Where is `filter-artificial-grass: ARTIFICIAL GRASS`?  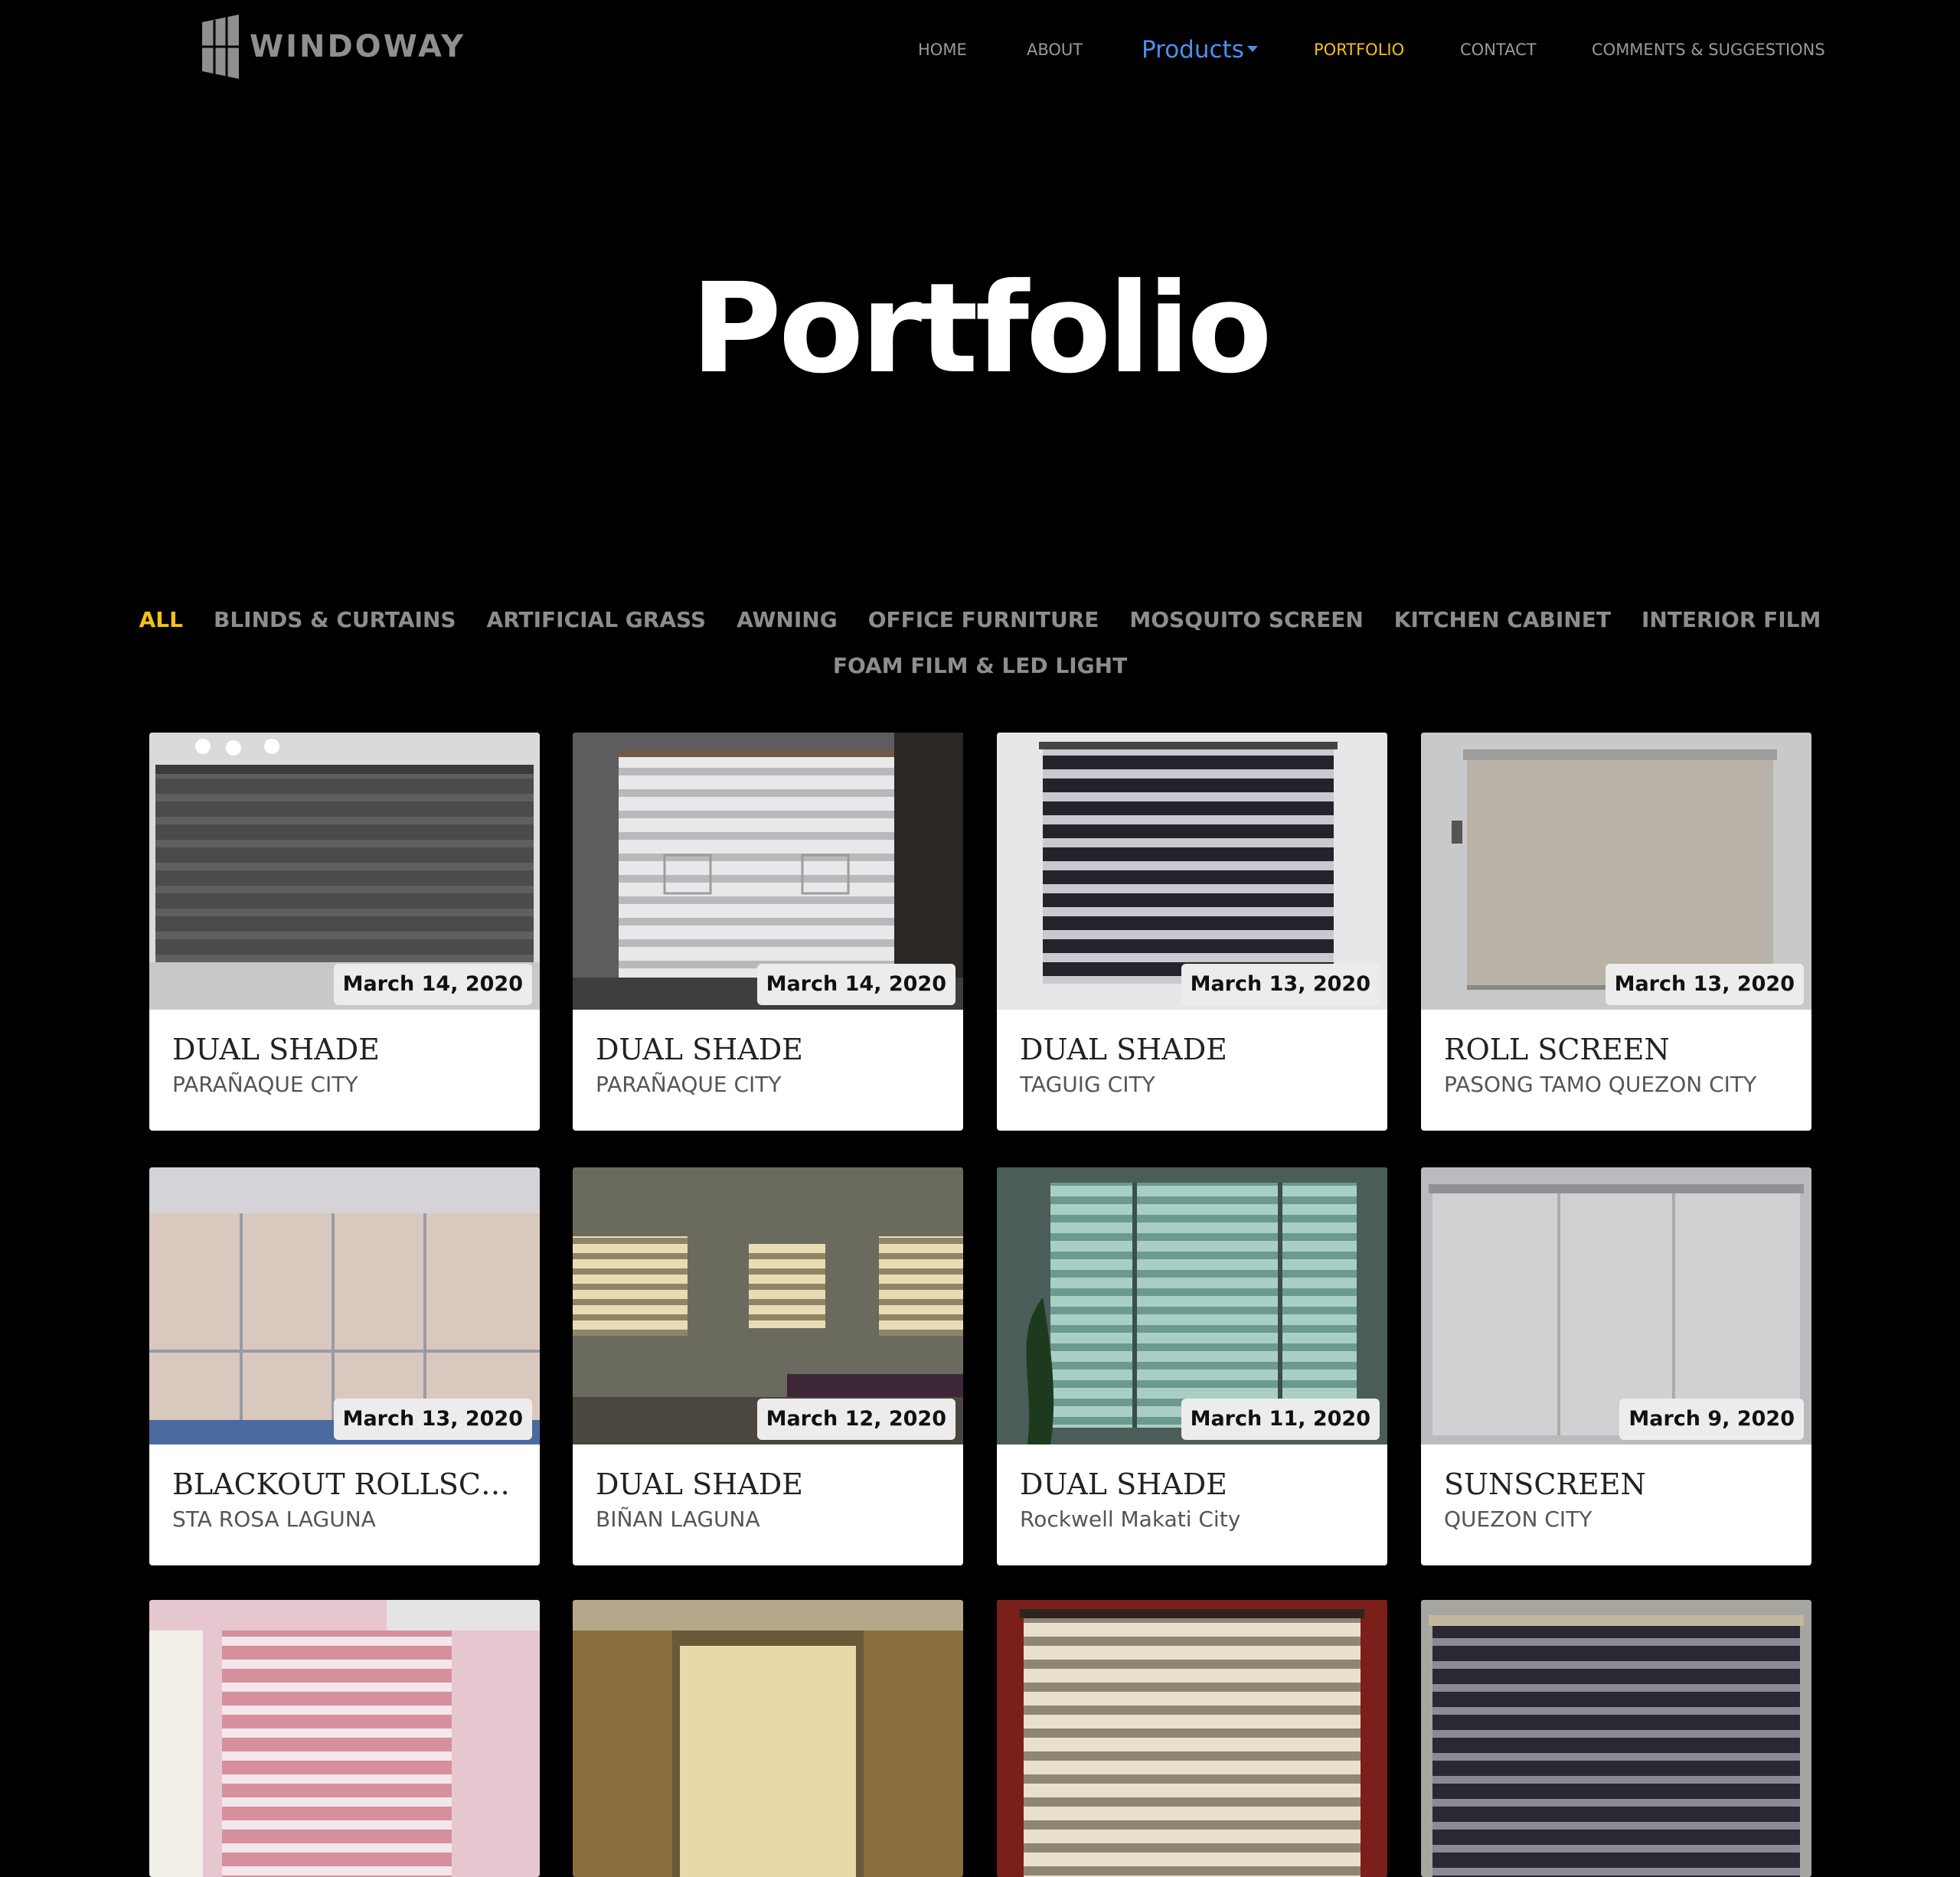
filter-artificial-grass: ARTIFICIAL GRASS is located at coordinates (597, 620).